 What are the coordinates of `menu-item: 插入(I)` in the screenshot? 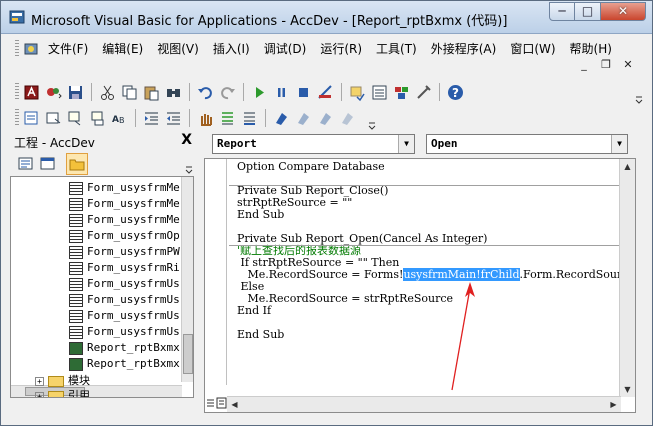 It's located at (231, 49).